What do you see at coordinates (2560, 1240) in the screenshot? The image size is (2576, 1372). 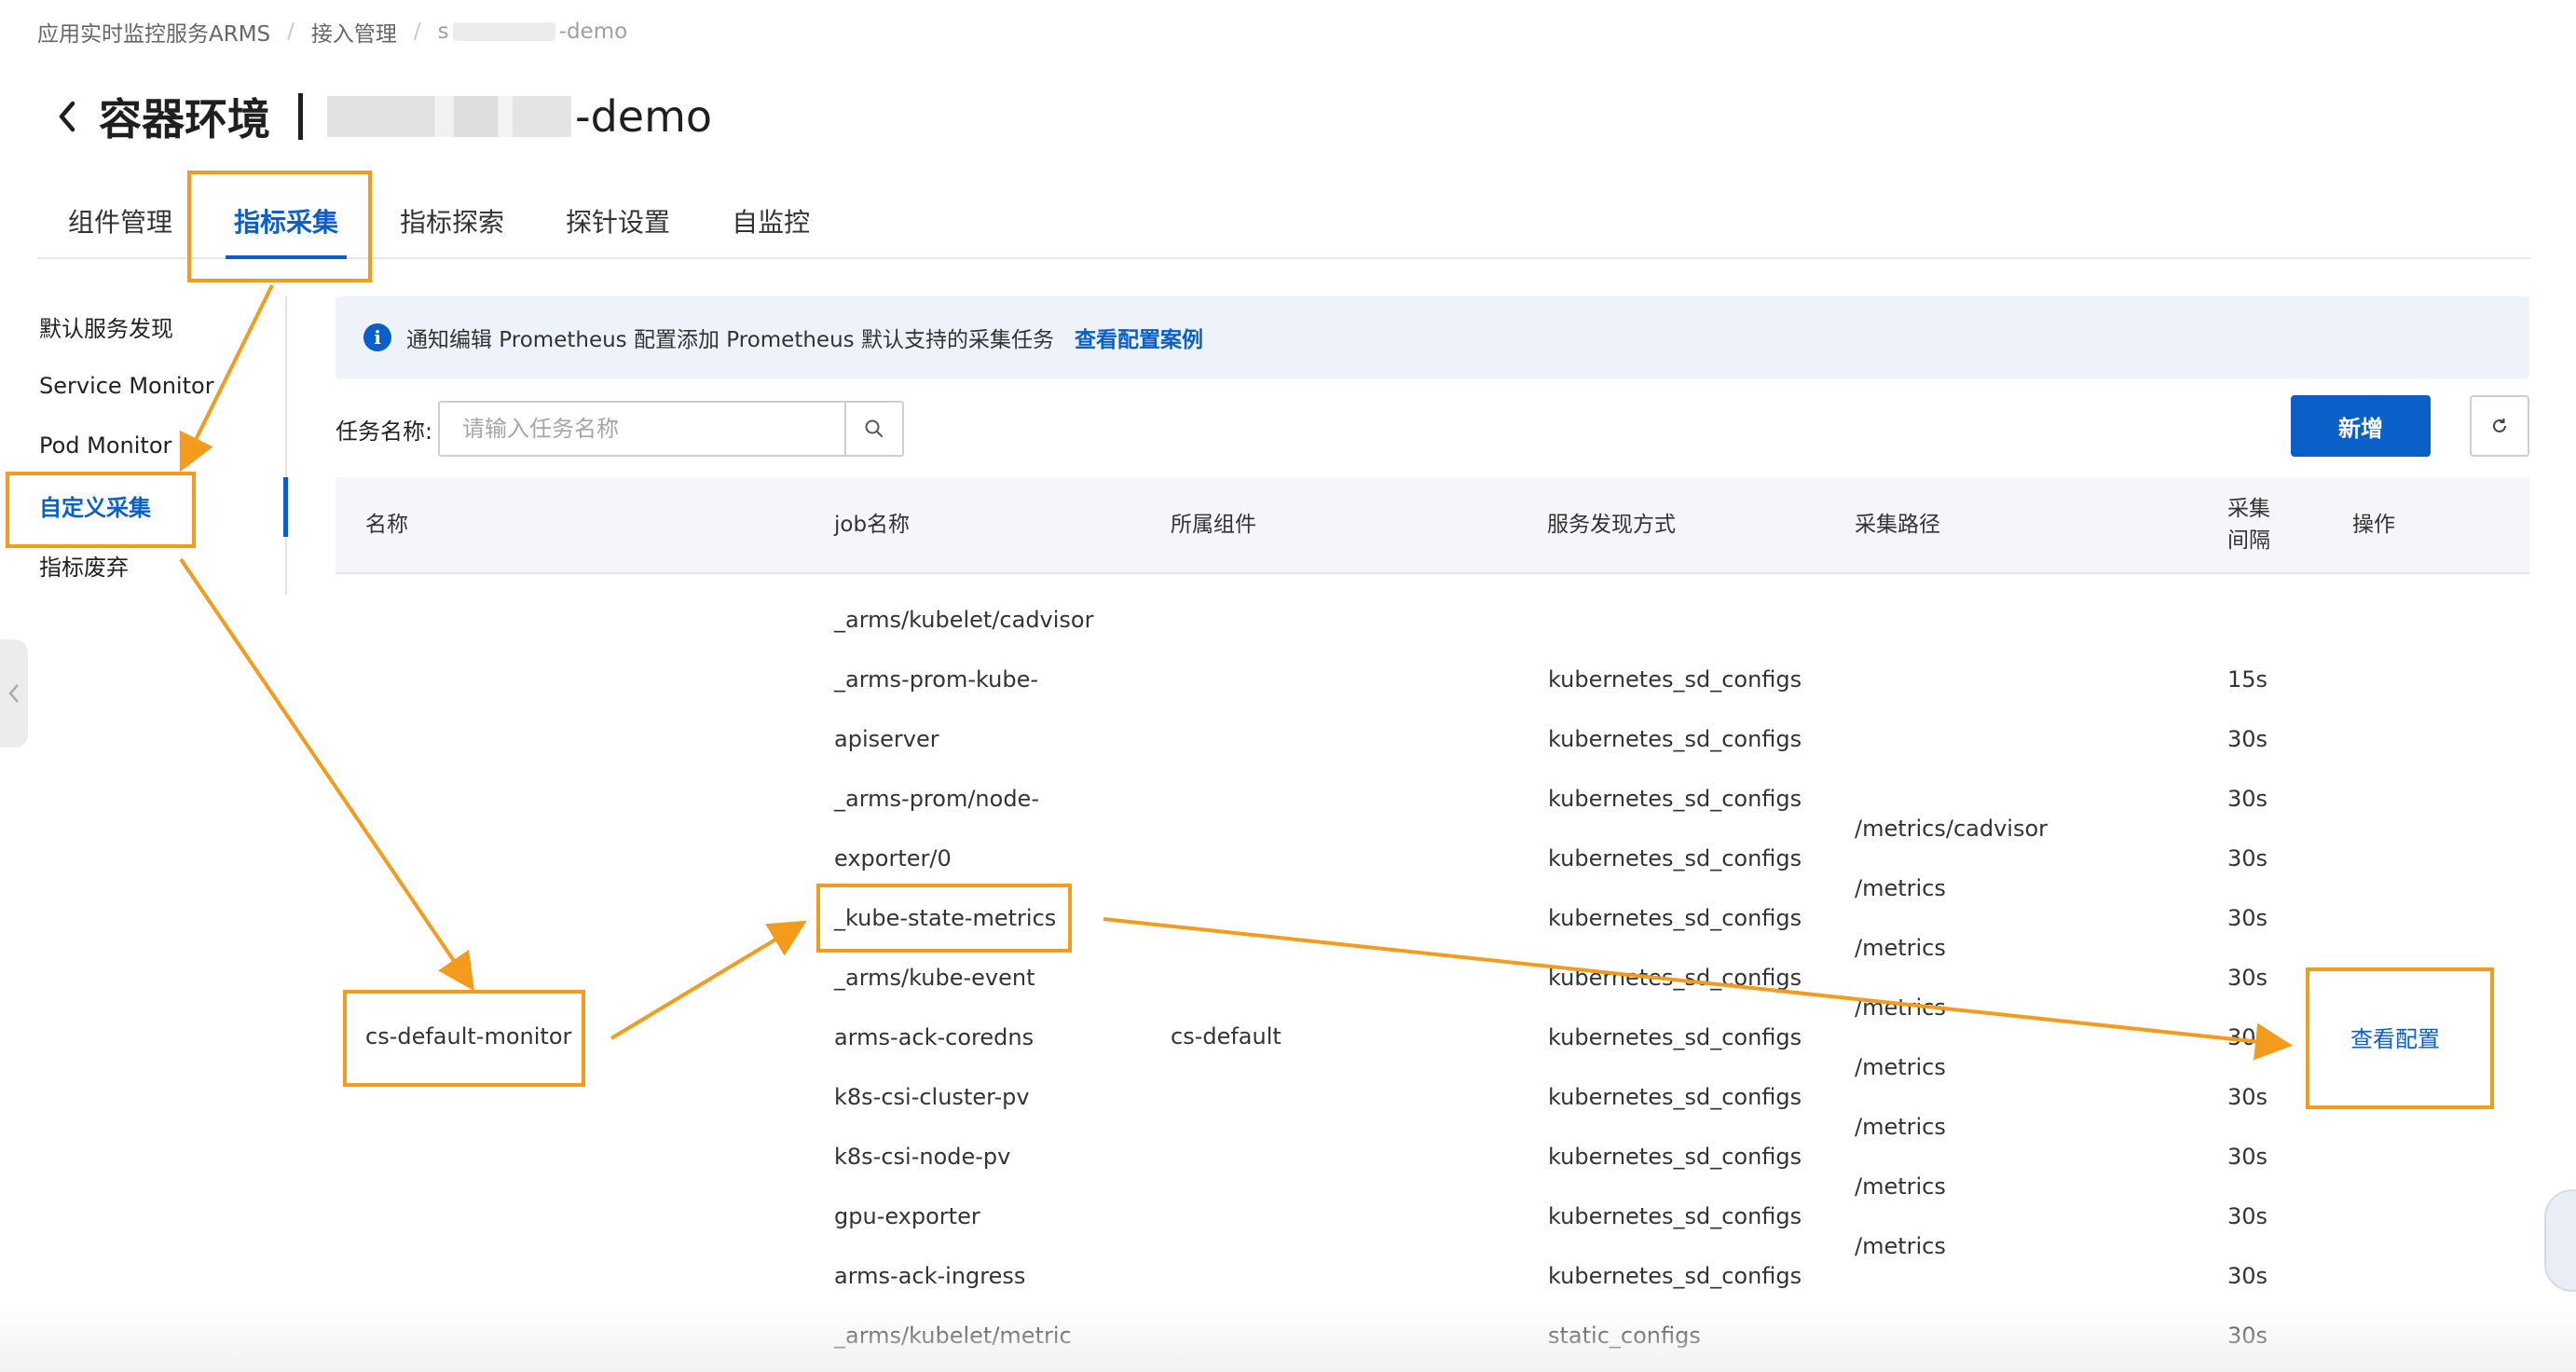 I see `floating-helper-widget` at bounding box center [2560, 1240].